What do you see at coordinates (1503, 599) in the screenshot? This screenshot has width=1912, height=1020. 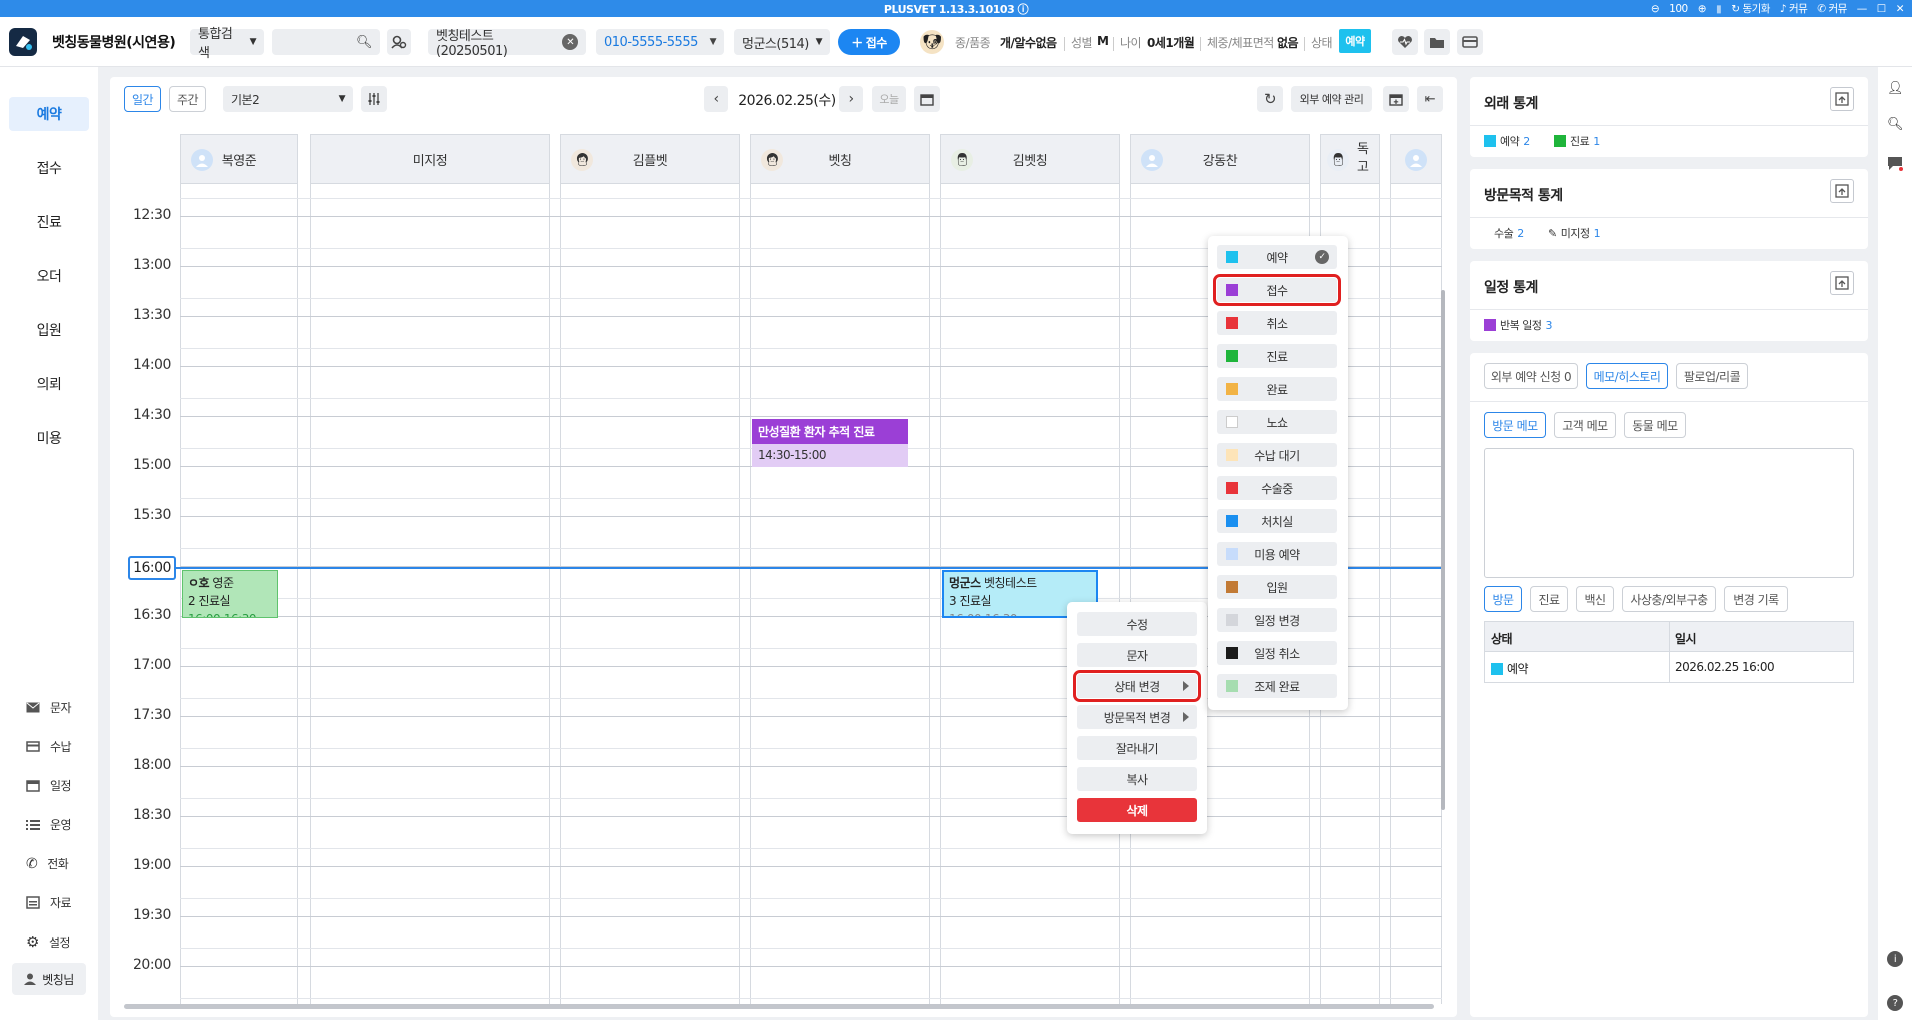 I see `tab-history-visit: 방문` at bounding box center [1503, 599].